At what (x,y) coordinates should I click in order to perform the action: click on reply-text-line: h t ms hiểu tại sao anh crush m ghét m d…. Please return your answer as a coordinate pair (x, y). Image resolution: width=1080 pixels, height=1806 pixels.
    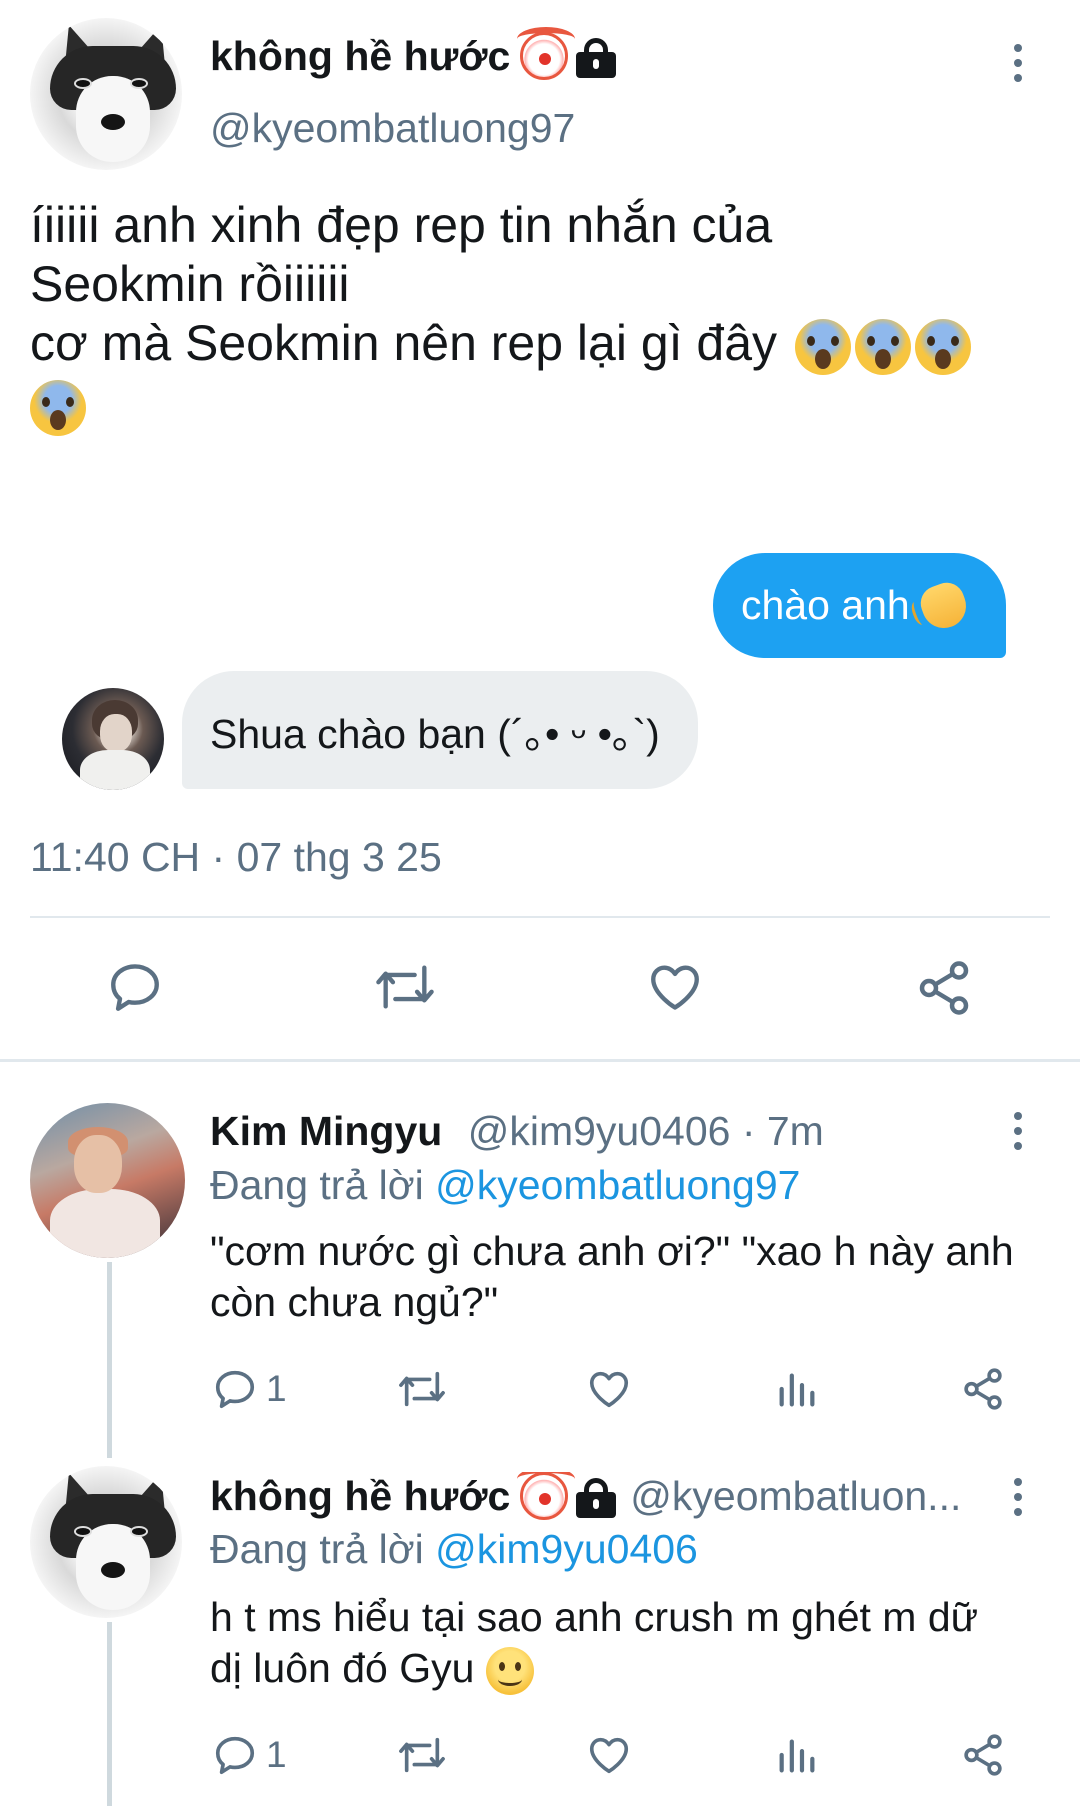
    Looking at the image, I should click on (594, 1617).